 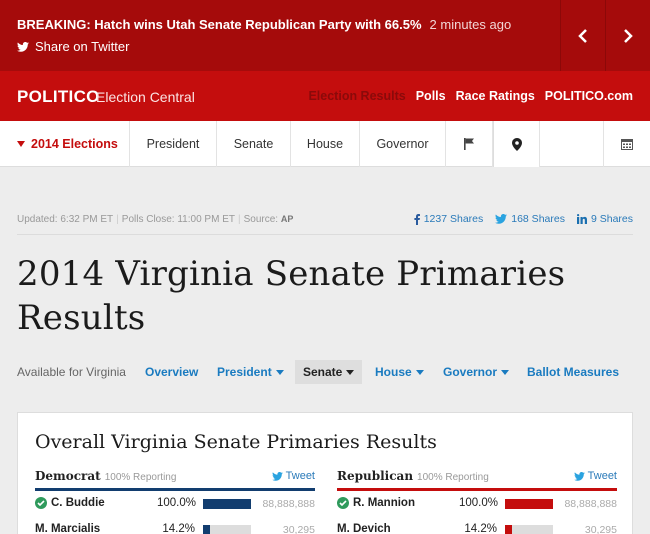 I want to click on party-name: Democrat 100% Reporting, so click(x=106, y=476).